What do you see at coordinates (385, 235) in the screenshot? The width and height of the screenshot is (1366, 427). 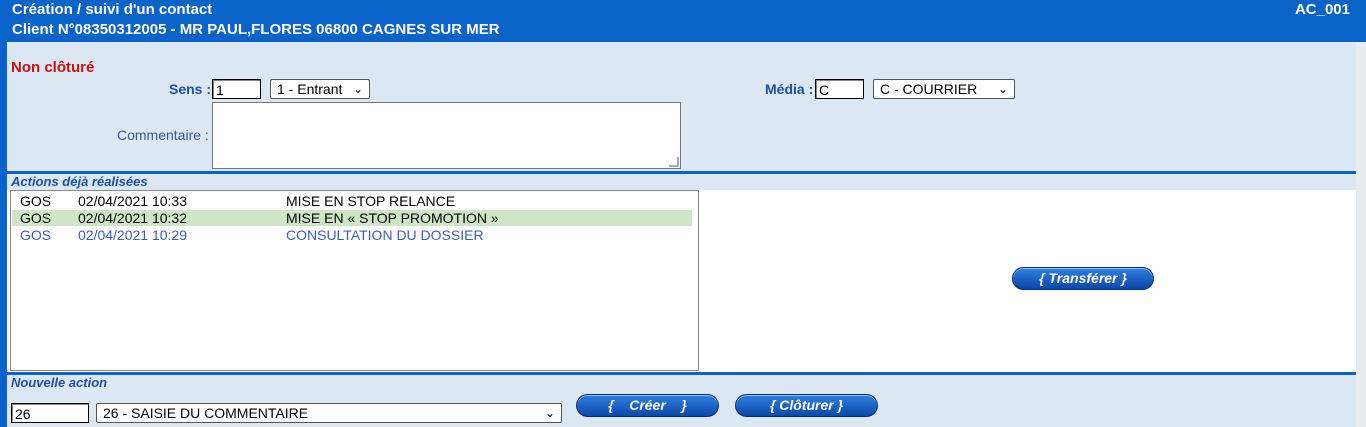 I see `action-label: CONSULTATION DU DOSSIER` at bounding box center [385, 235].